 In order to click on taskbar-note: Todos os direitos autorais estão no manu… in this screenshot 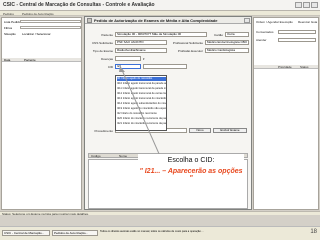, I will do `click(152, 231)`.